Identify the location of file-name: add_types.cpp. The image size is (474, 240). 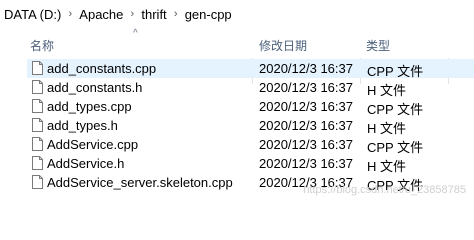
(89, 106).